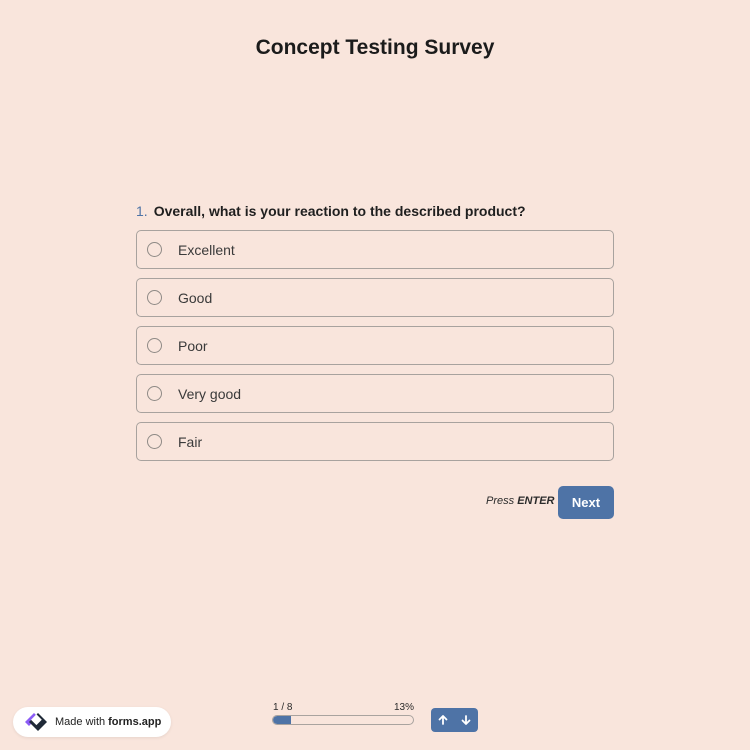 The width and height of the screenshot is (750, 750). What do you see at coordinates (36, 722) in the screenshot?
I see `forms-app-logo-icon` at bounding box center [36, 722].